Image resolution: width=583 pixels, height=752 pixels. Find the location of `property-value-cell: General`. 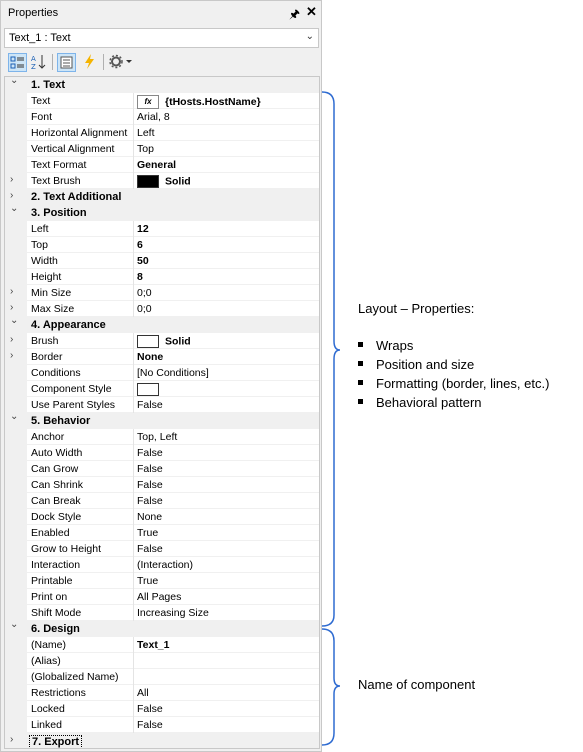

property-value-cell: General is located at coordinates (156, 165).